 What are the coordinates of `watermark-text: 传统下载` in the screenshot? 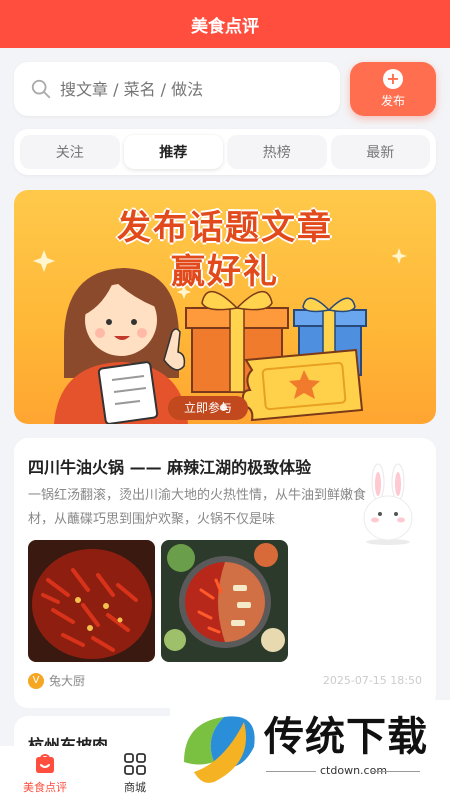 It's located at (346, 737).